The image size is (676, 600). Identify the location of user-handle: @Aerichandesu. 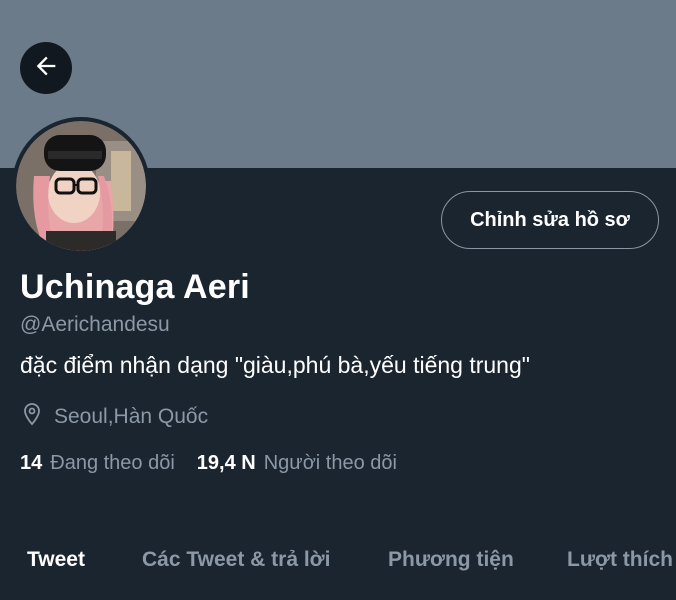
(95, 324).